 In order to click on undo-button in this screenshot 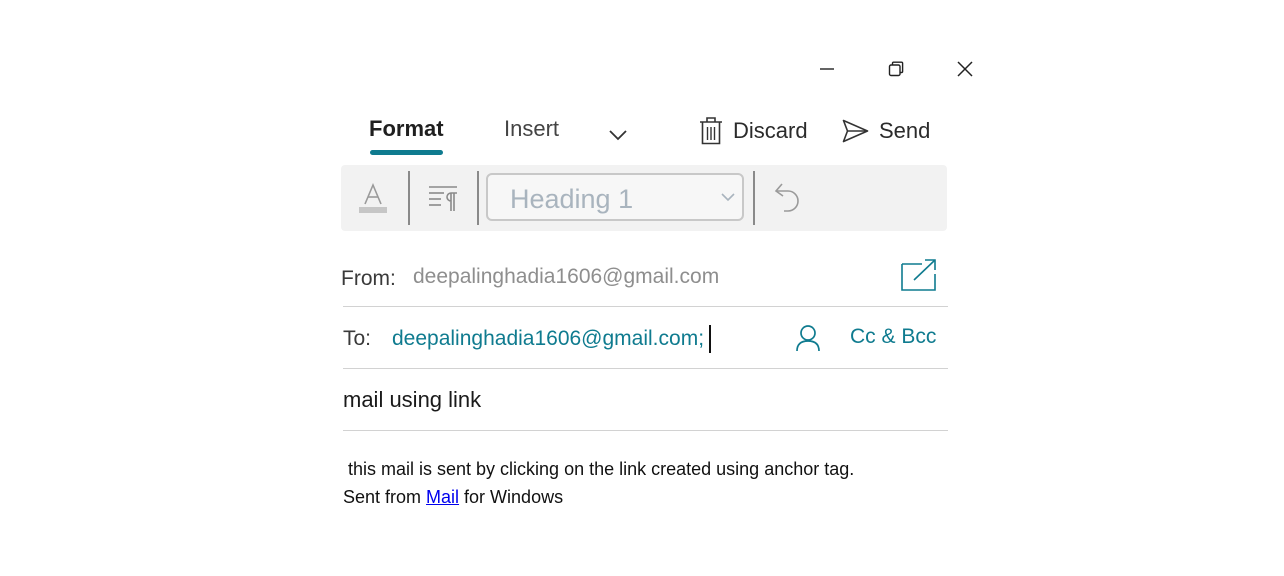, I will do `click(788, 198)`.